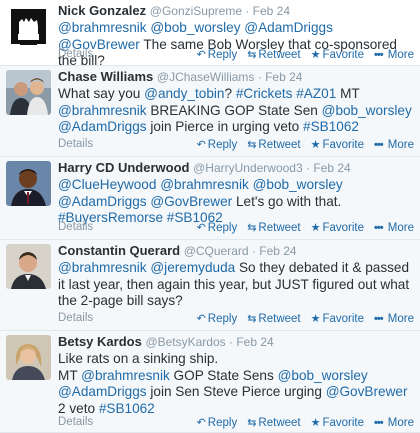 This screenshot has height=433, width=420. What do you see at coordinates (216, 251) in the screenshot?
I see `author-handle: @CQuerard` at bounding box center [216, 251].